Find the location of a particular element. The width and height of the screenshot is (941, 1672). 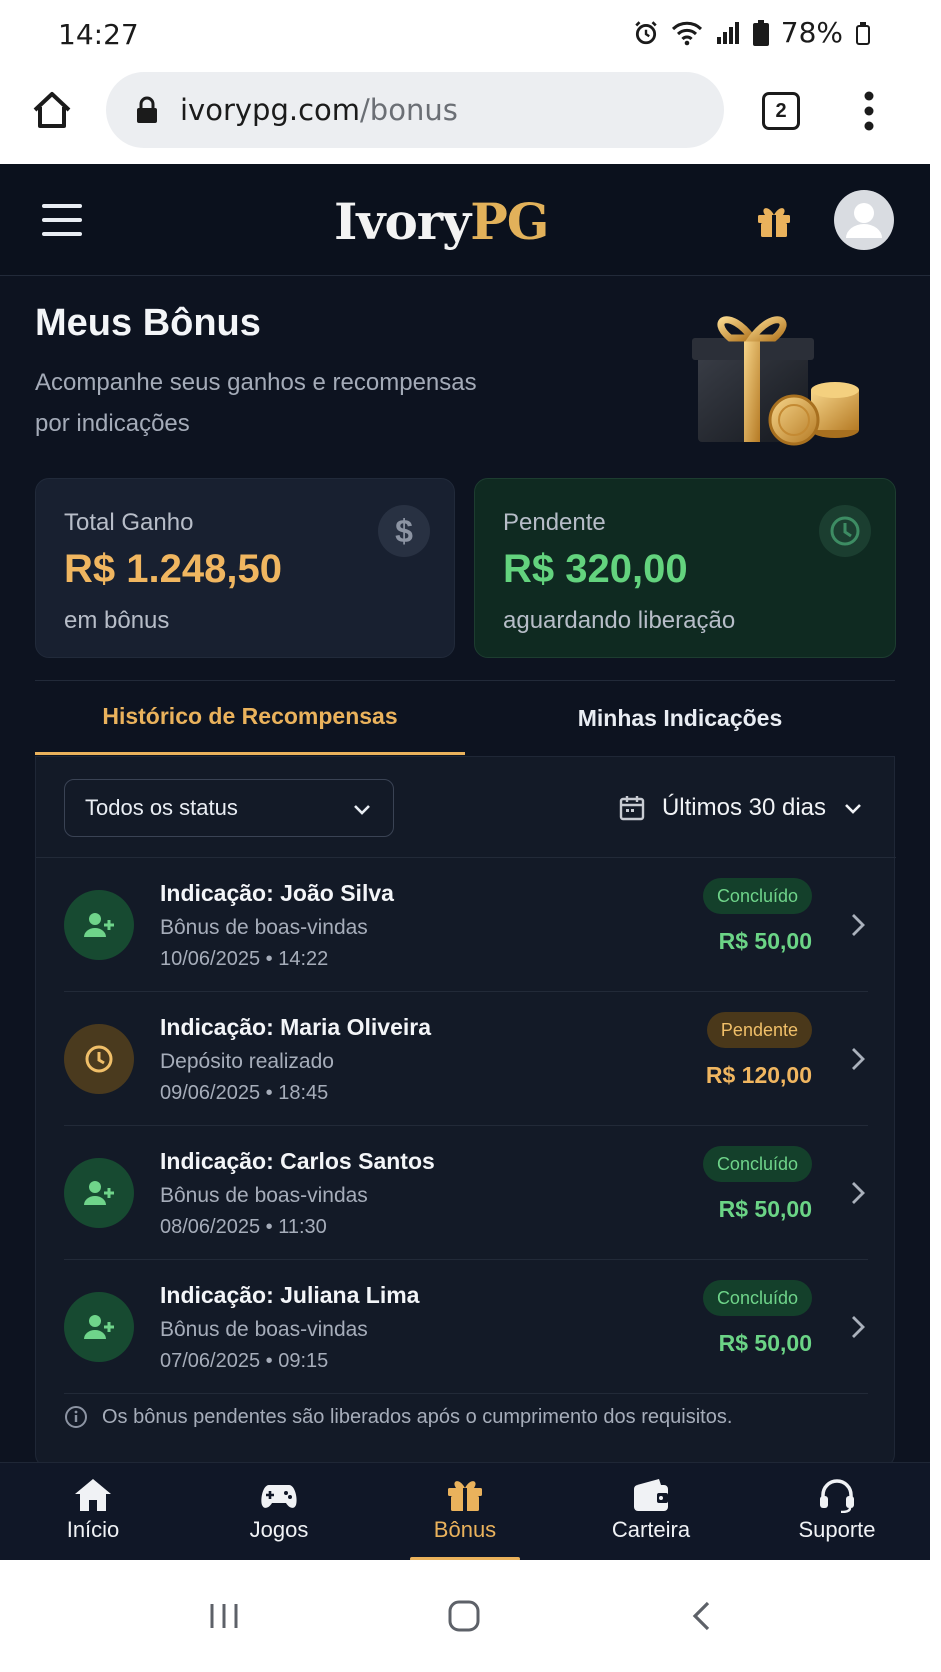

row-date: 10/06/2025 • 14:22 is located at coordinates (244, 959).